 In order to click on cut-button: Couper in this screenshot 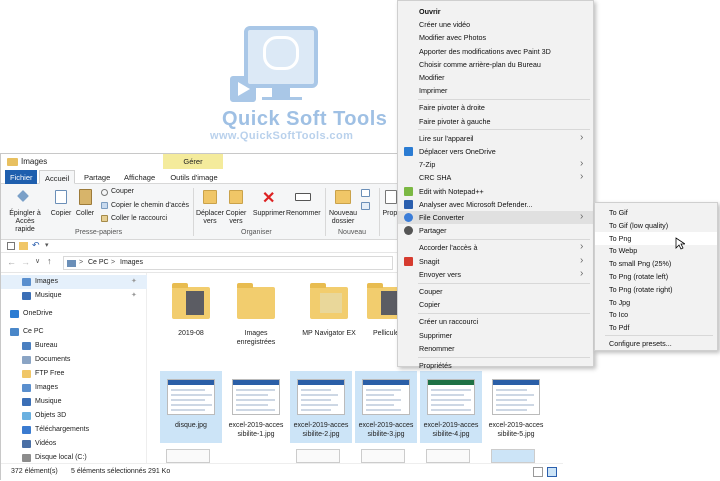, I will do `click(122, 191)`.